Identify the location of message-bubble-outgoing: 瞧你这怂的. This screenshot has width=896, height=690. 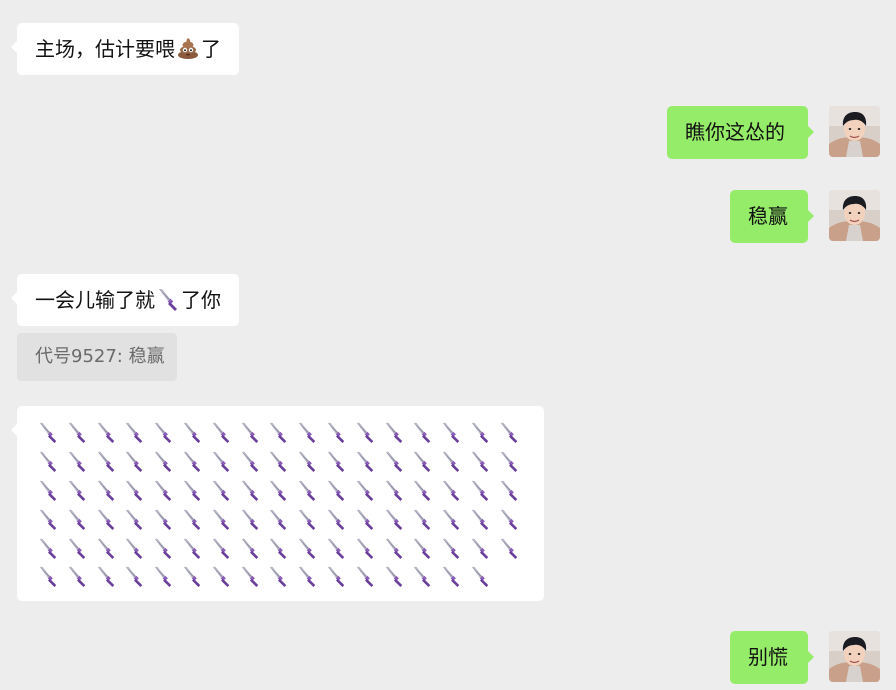
(740, 132).